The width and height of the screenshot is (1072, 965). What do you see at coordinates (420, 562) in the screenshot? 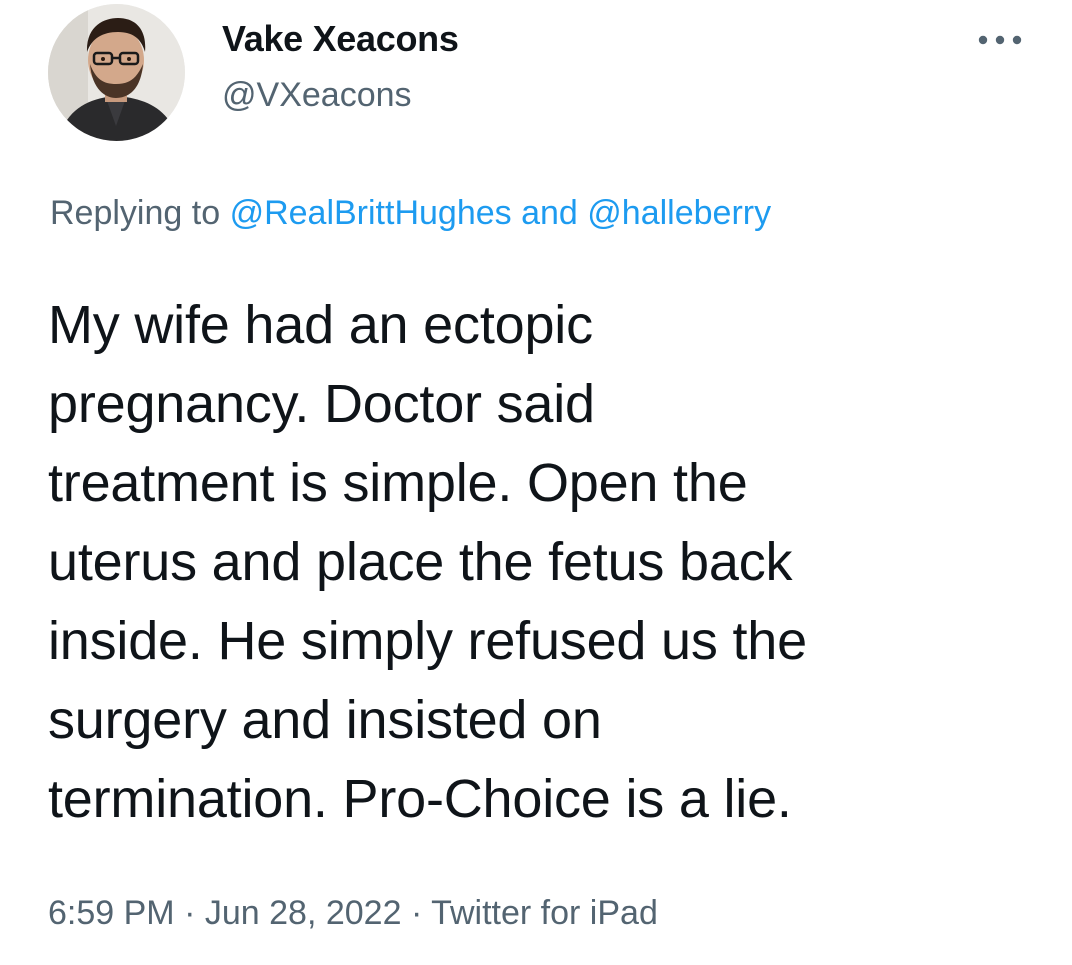
I see `tweet-text-line: uterus and place the fetus back` at bounding box center [420, 562].